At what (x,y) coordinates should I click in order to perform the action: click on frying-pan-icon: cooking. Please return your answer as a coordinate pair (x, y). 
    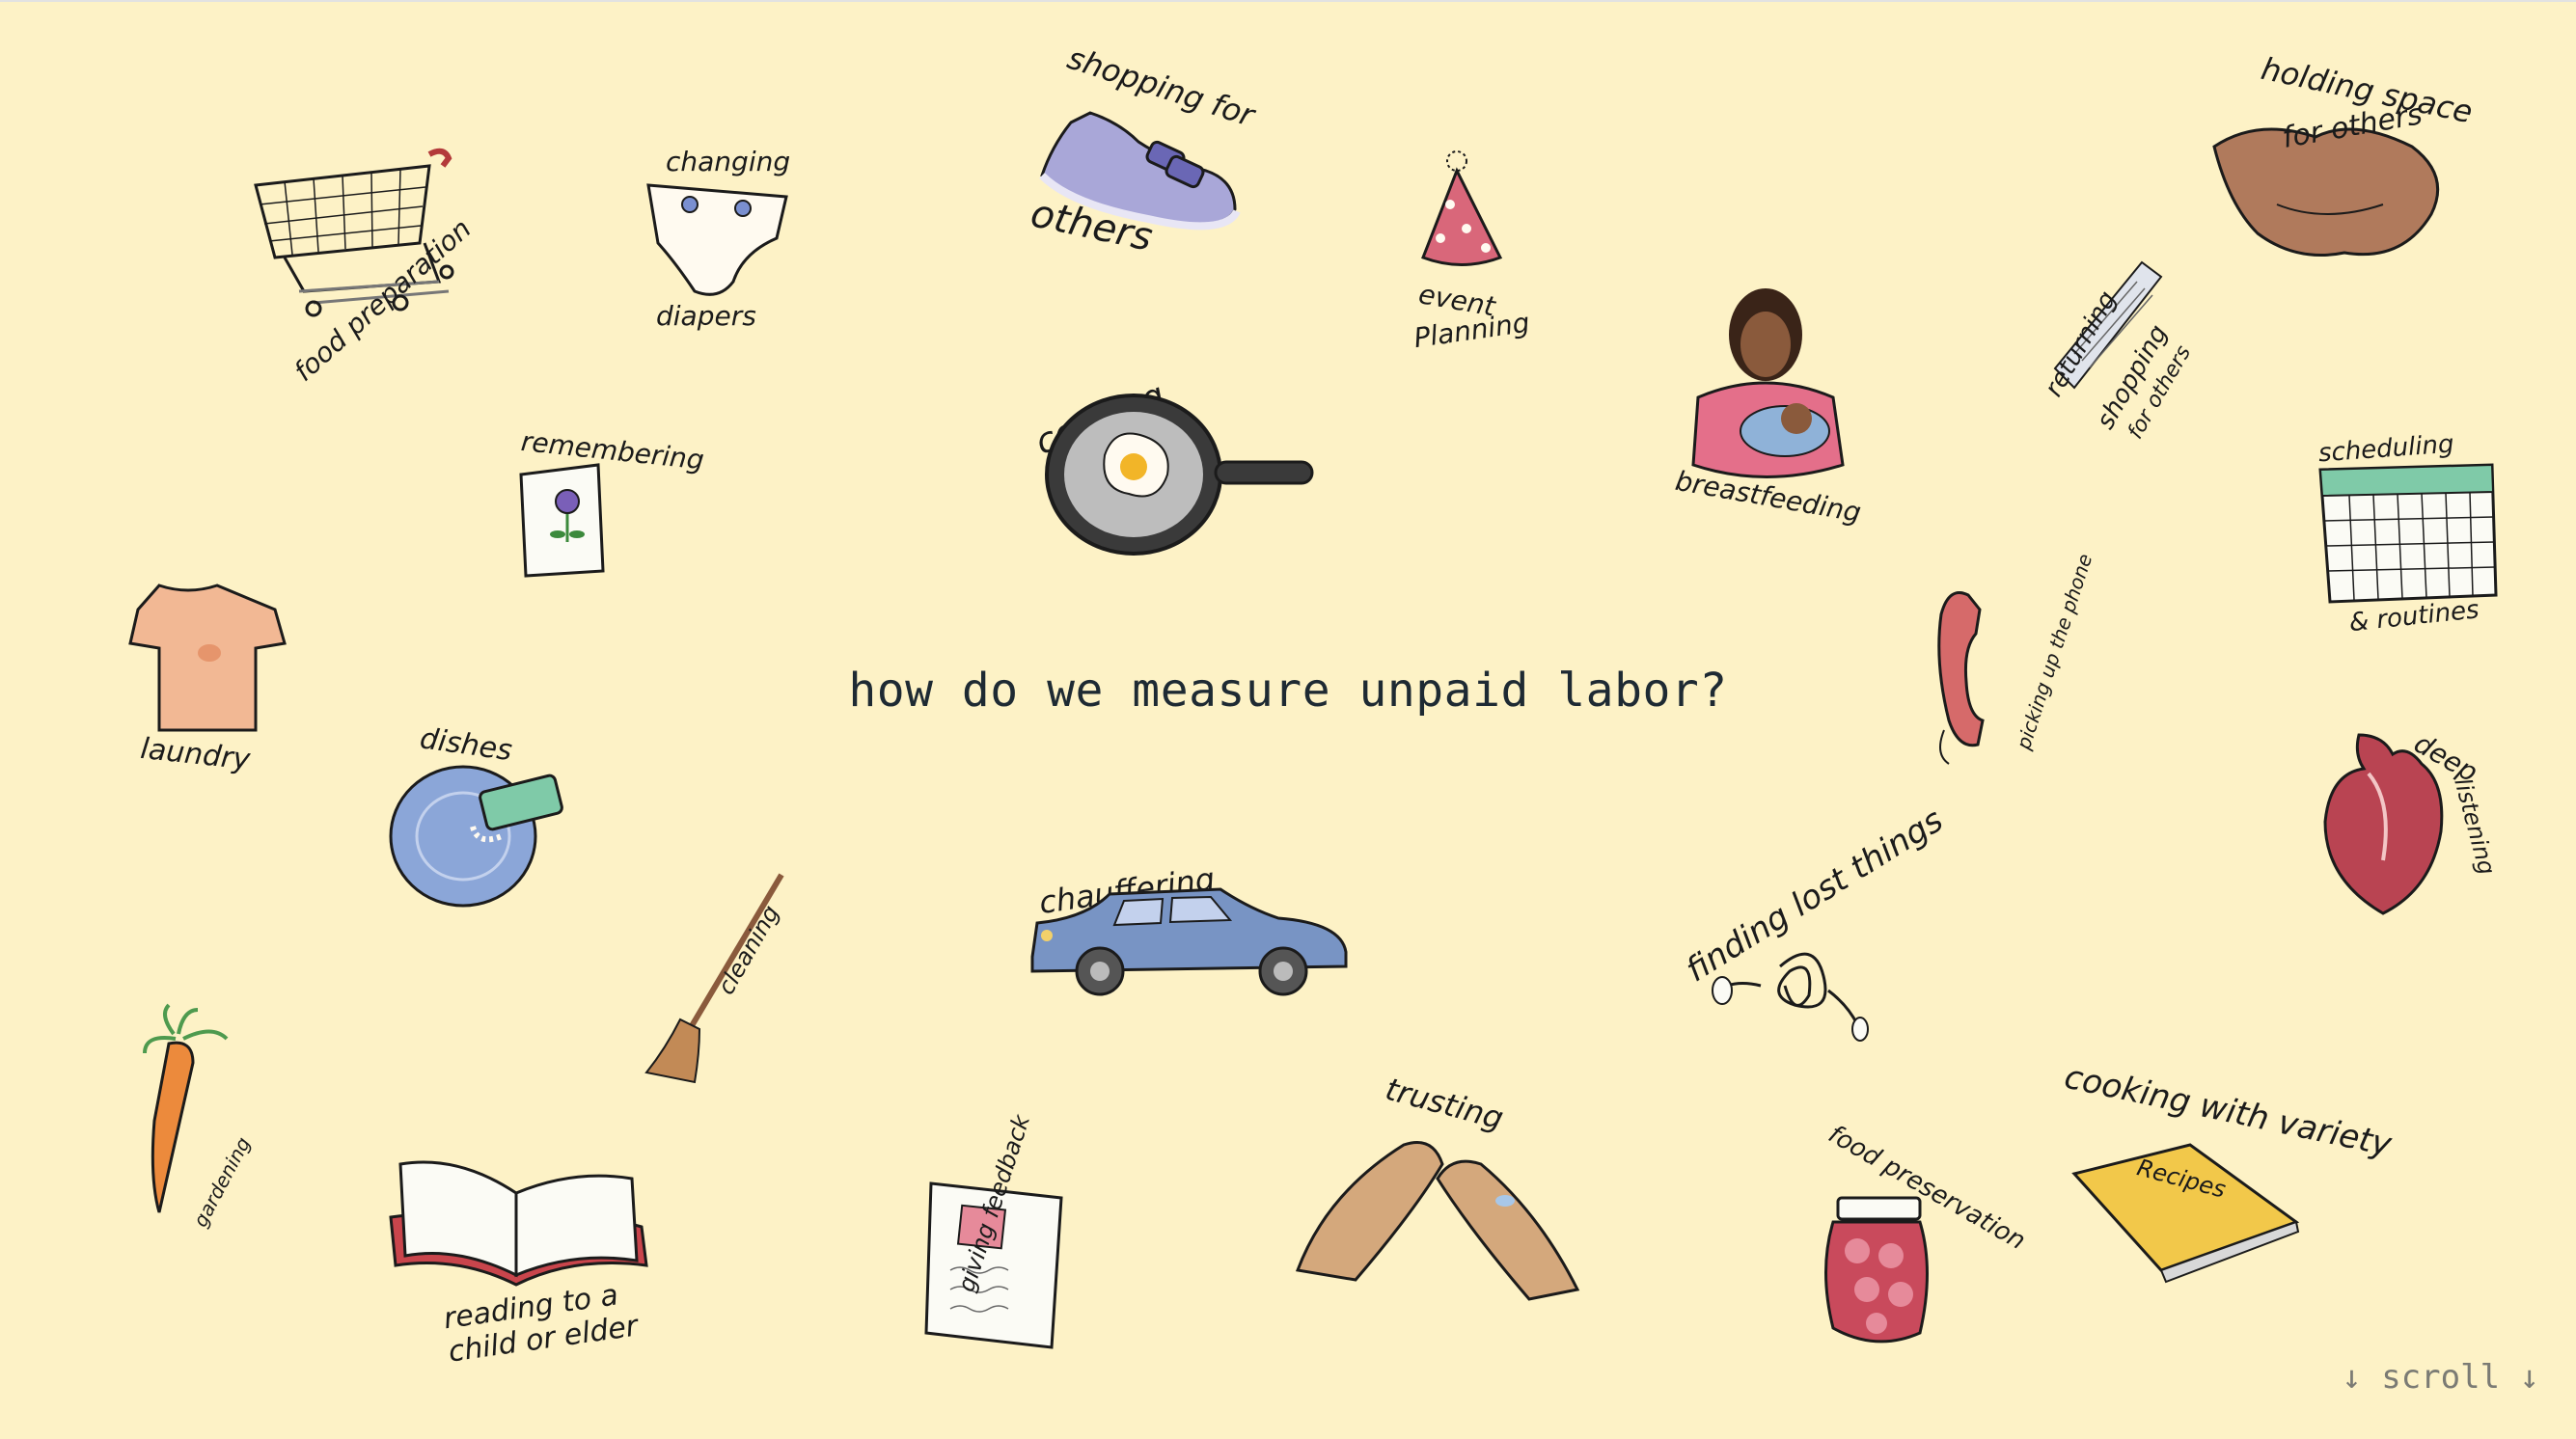
    Looking at the image, I should click on (1172, 466).